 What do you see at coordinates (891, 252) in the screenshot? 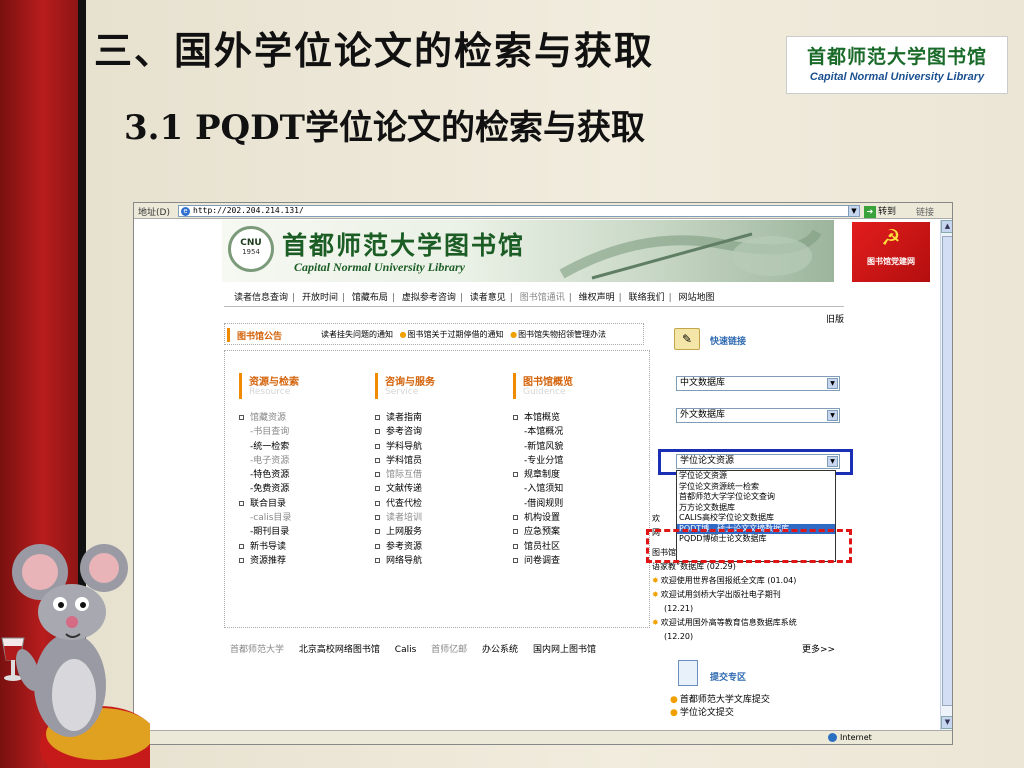
I see `party-building-link: ☭ 图书馆党建网` at bounding box center [891, 252].